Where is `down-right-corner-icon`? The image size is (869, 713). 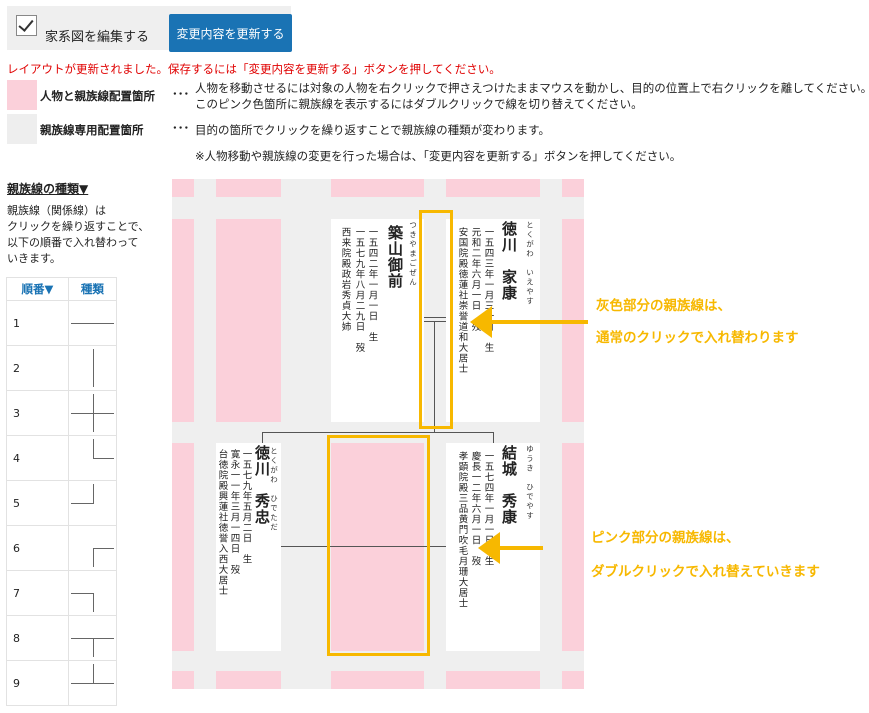 down-right-corner-icon is located at coordinates (92, 548).